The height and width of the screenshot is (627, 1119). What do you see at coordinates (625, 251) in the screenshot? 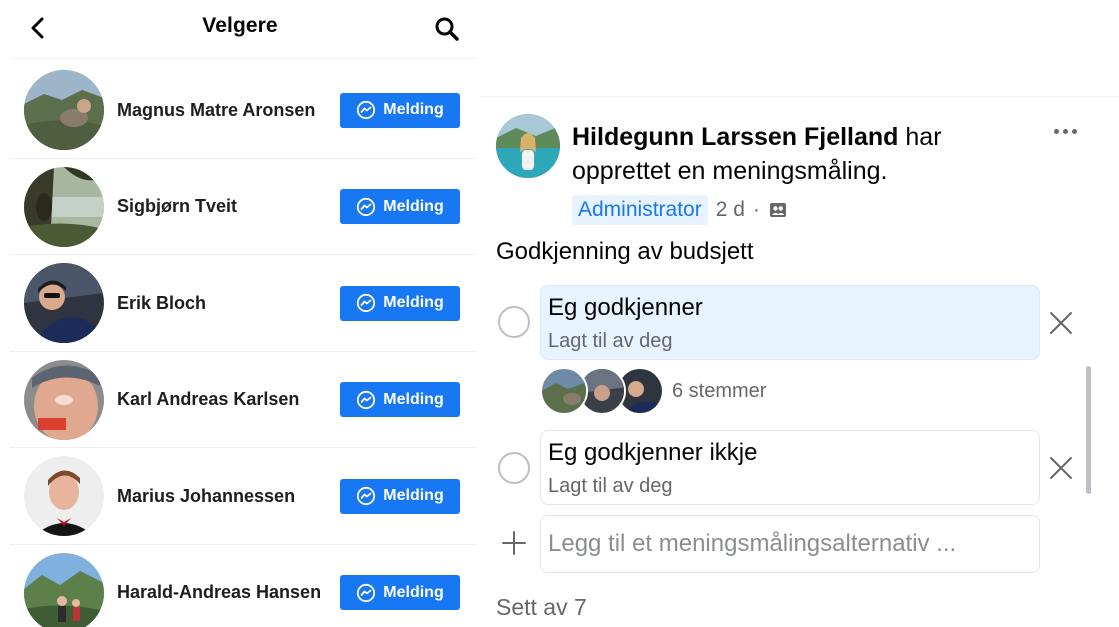
I see `poll-question: Godkjenning av budsjett` at bounding box center [625, 251].